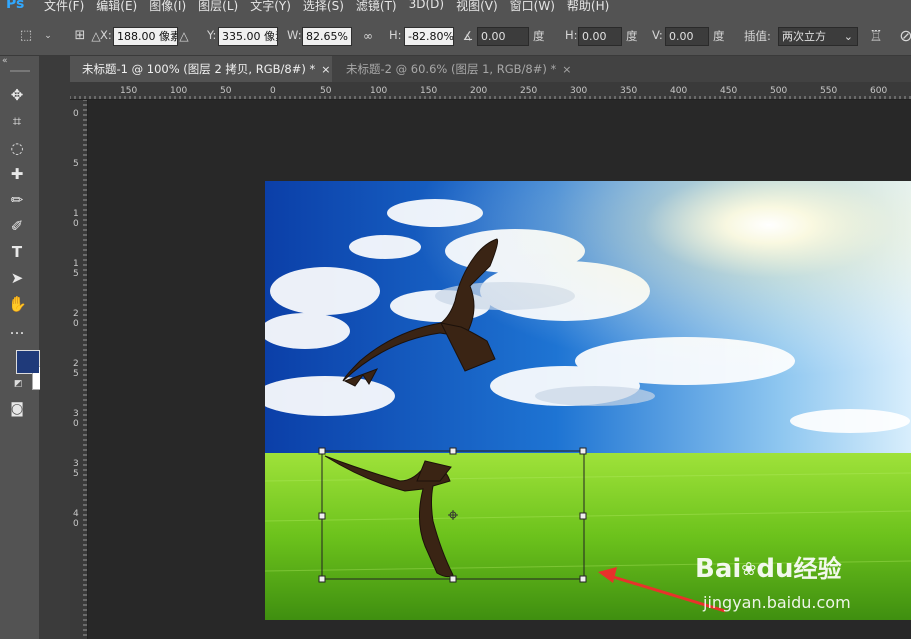 This screenshot has width=911, height=639. What do you see at coordinates (719, 36) in the screenshot?
I see `vskew-unit: 度` at bounding box center [719, 36].